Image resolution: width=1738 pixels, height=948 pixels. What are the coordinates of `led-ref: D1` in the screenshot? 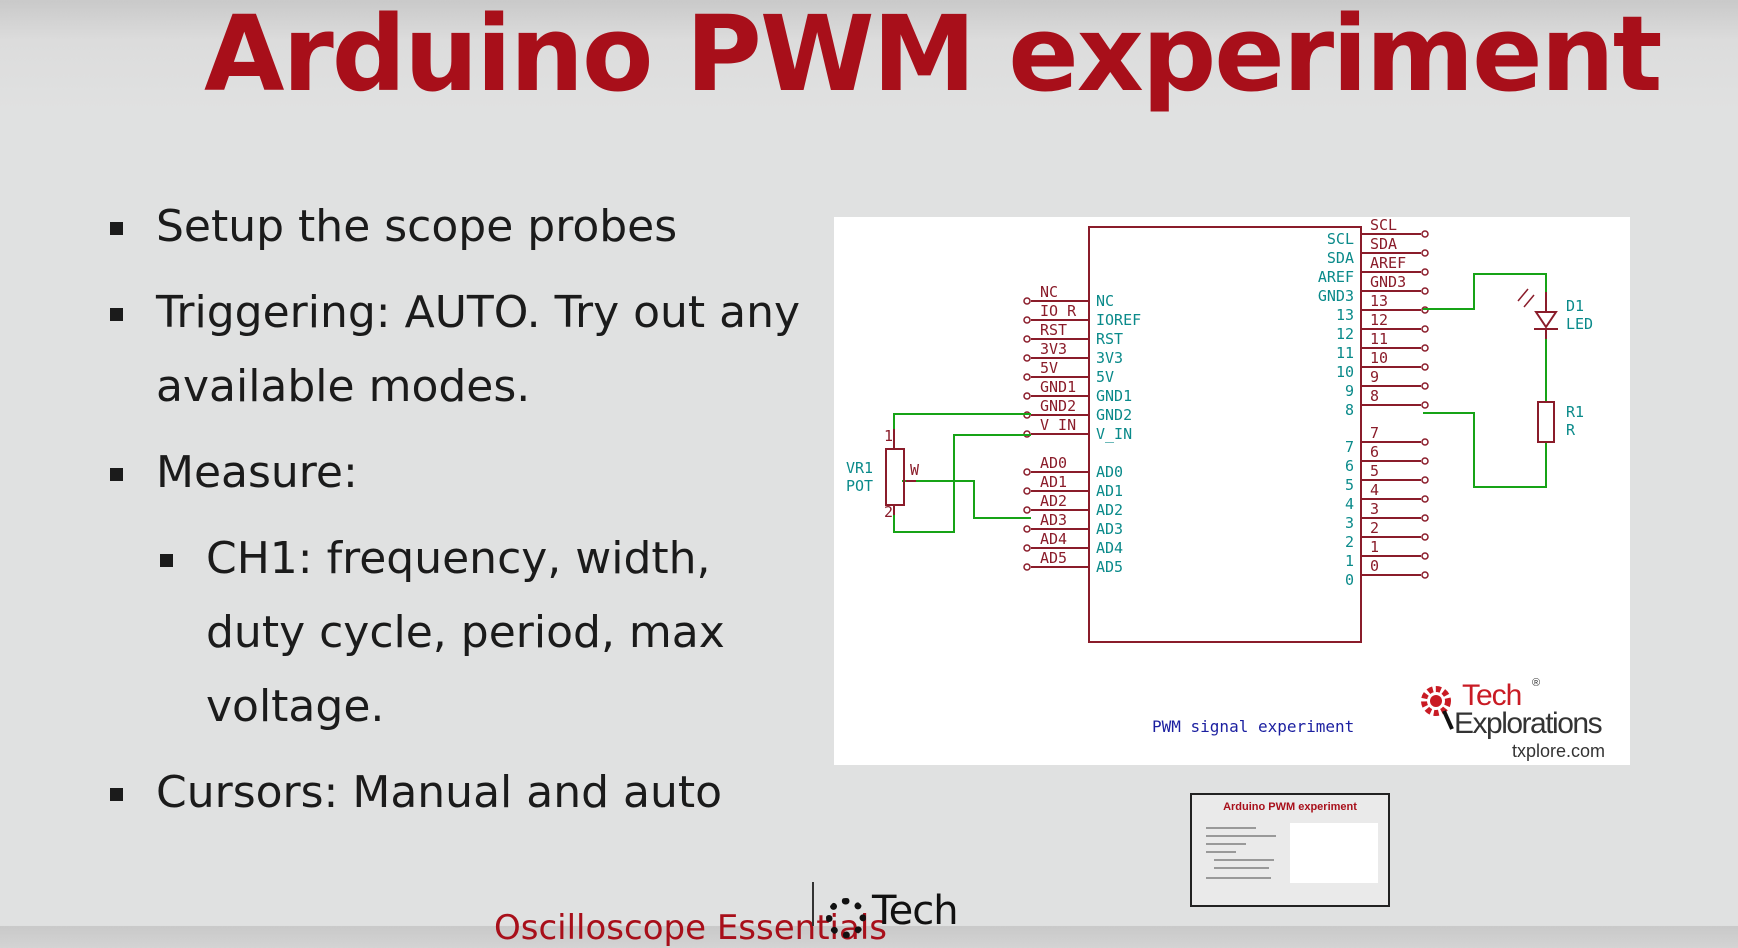 It's located at (1575, 306).